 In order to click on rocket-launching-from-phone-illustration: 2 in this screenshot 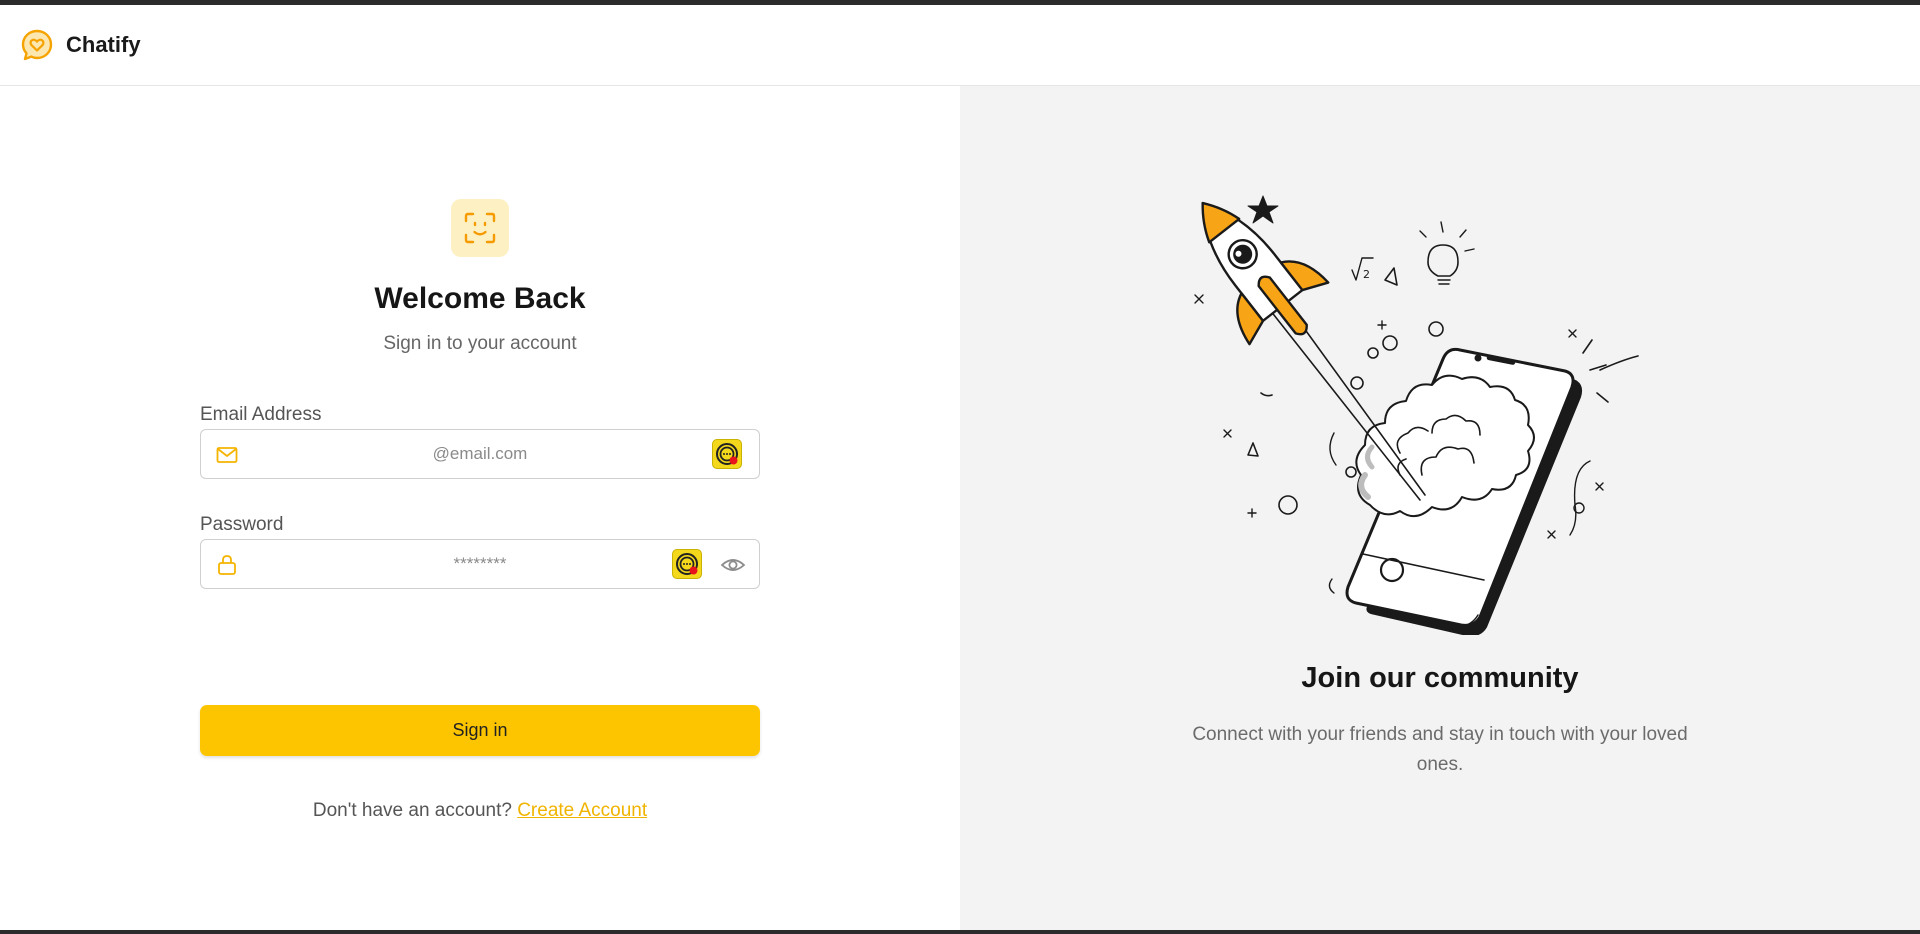, I will do `click(1416, 415)`.